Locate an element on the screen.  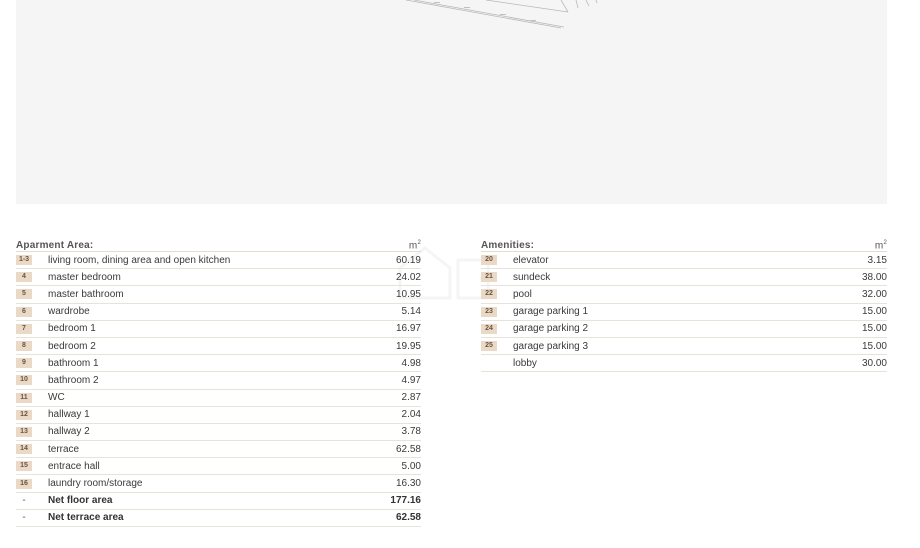
room-number-badge: 12 is located at coordinates (24, 414).